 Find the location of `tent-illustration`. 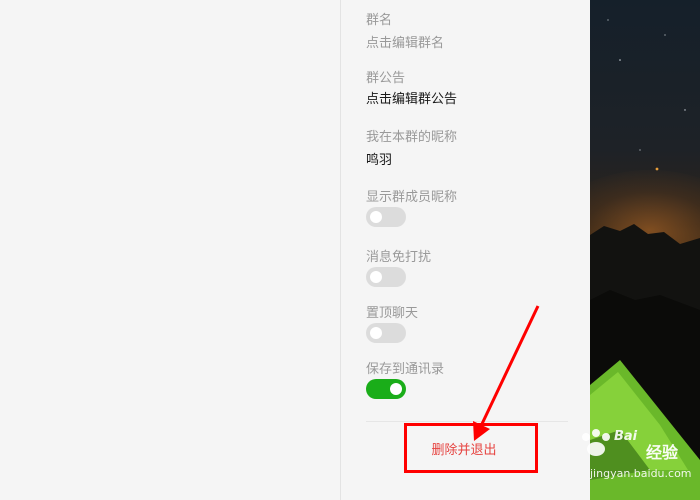

tent-illustration is located at coordinates (645, 430).